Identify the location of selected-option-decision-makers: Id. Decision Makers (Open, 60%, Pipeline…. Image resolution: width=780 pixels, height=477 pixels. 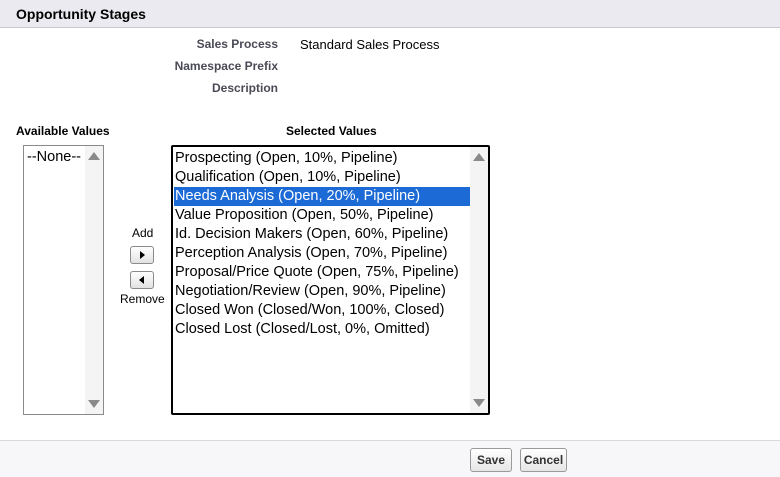
(322, 234).